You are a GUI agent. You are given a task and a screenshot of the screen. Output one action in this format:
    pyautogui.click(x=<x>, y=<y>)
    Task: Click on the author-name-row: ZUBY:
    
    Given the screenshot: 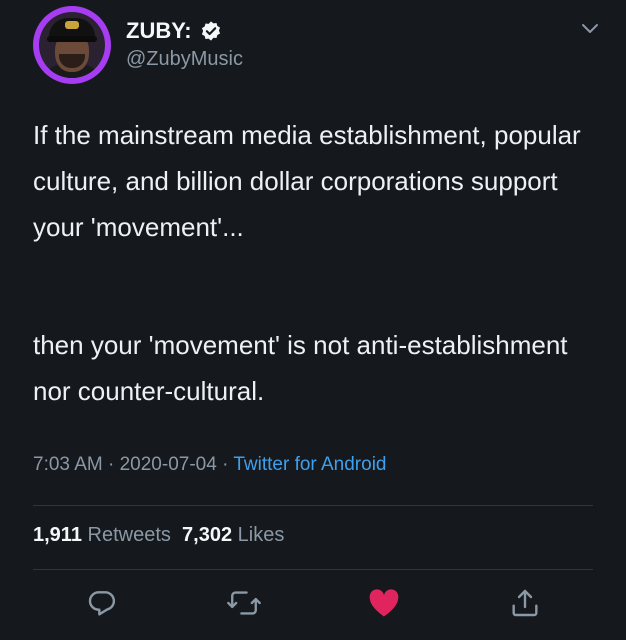 What is the action you would take?
    pyautogui.click(x=174, y=31)
    